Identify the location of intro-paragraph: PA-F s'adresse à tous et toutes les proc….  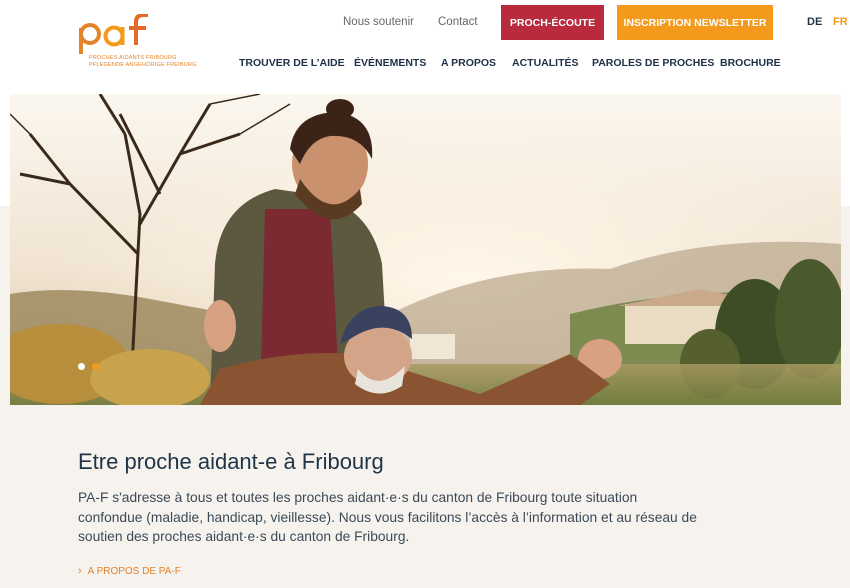
(387, 517).